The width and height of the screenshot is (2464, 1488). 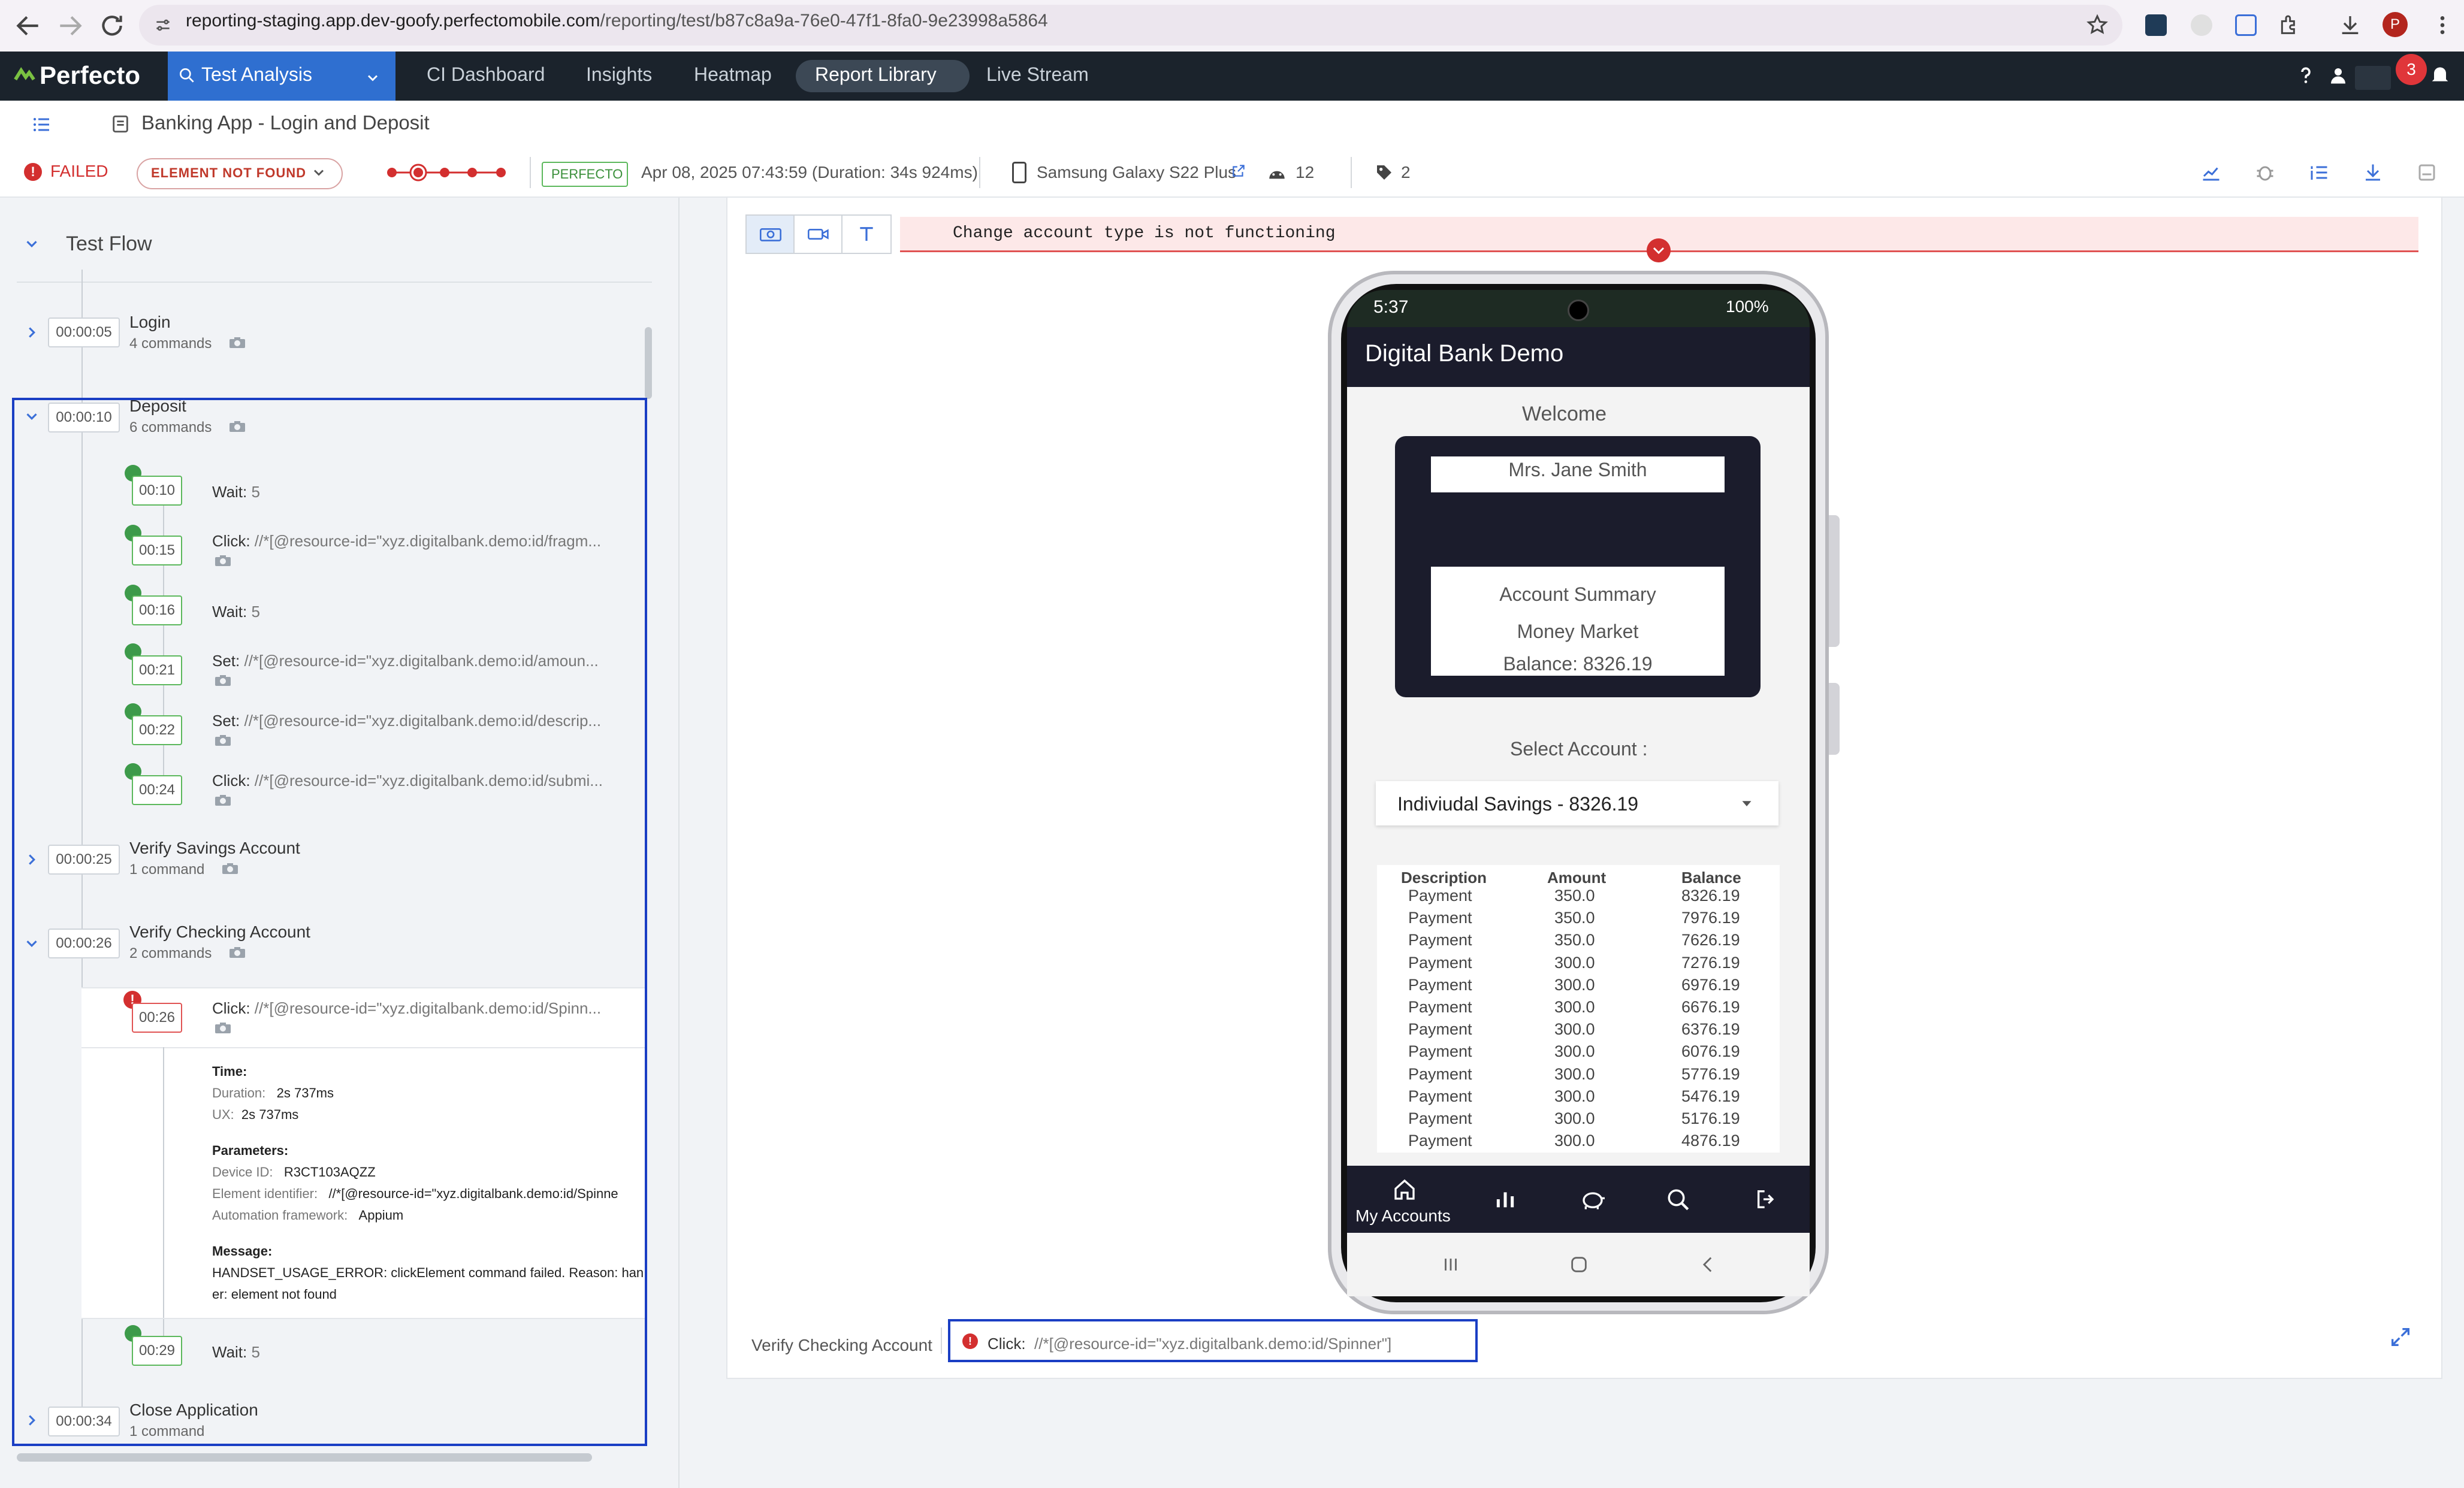 I want to click on bookmark-star-icon, so click(x=2097, y=25).